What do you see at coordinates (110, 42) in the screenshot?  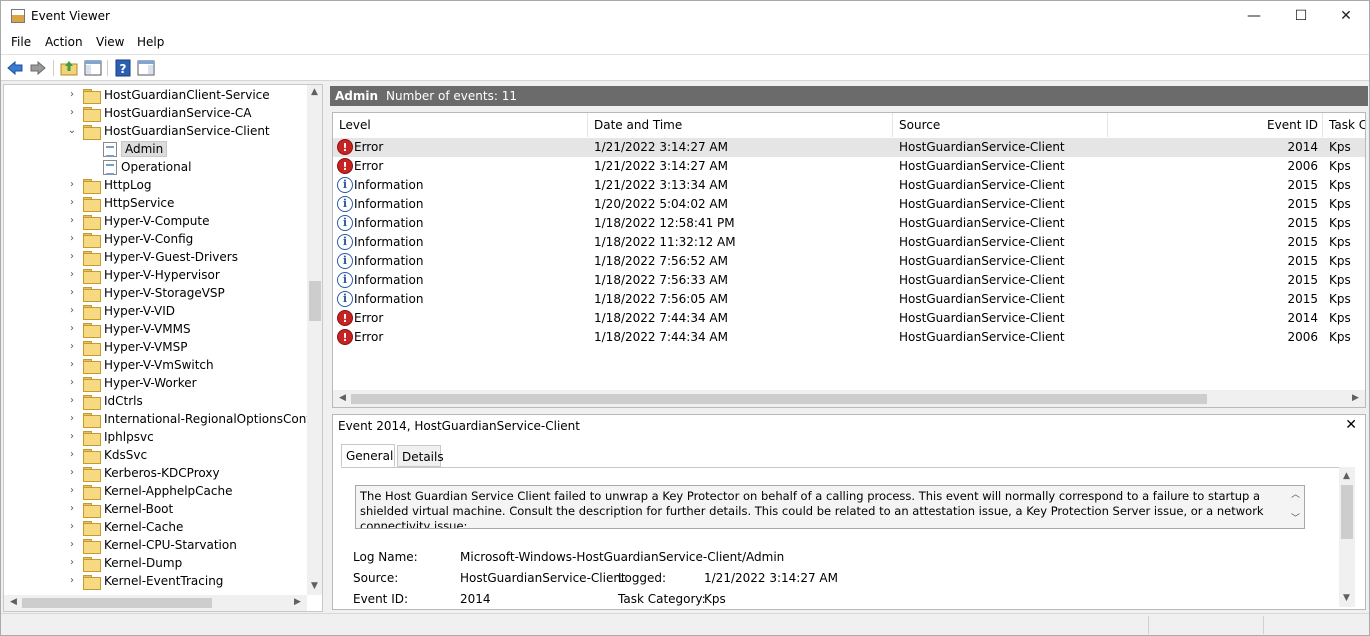 I see `menu-view: View` at bounding box center [110, 42].